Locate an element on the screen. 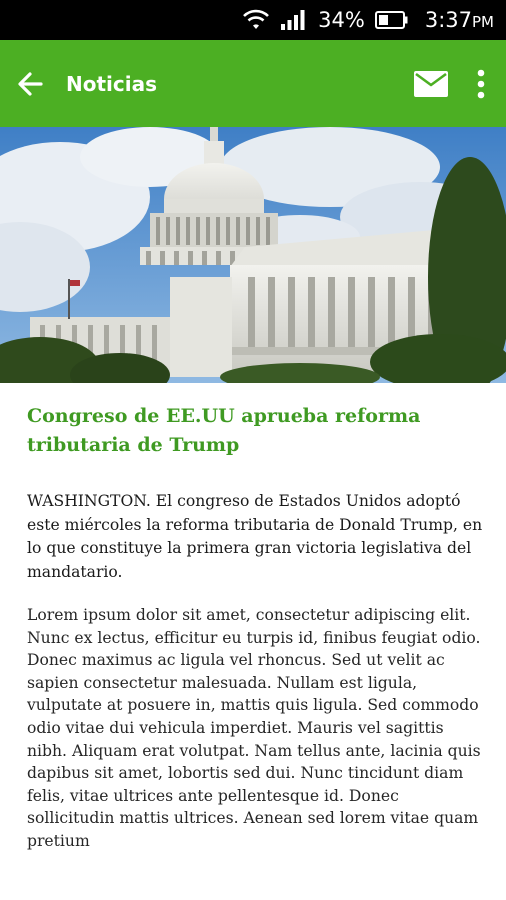 The width and height of the screenshot is (506, 900). app-bar: Noticias is located at coordinates (253, 83).